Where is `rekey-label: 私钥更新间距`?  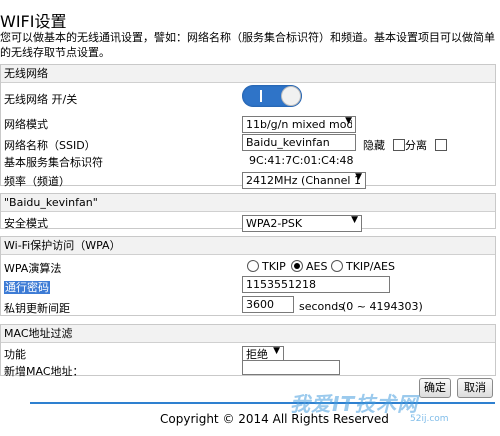 rekey-label: 私钥更新间距 is located at coordinates (37, 308).